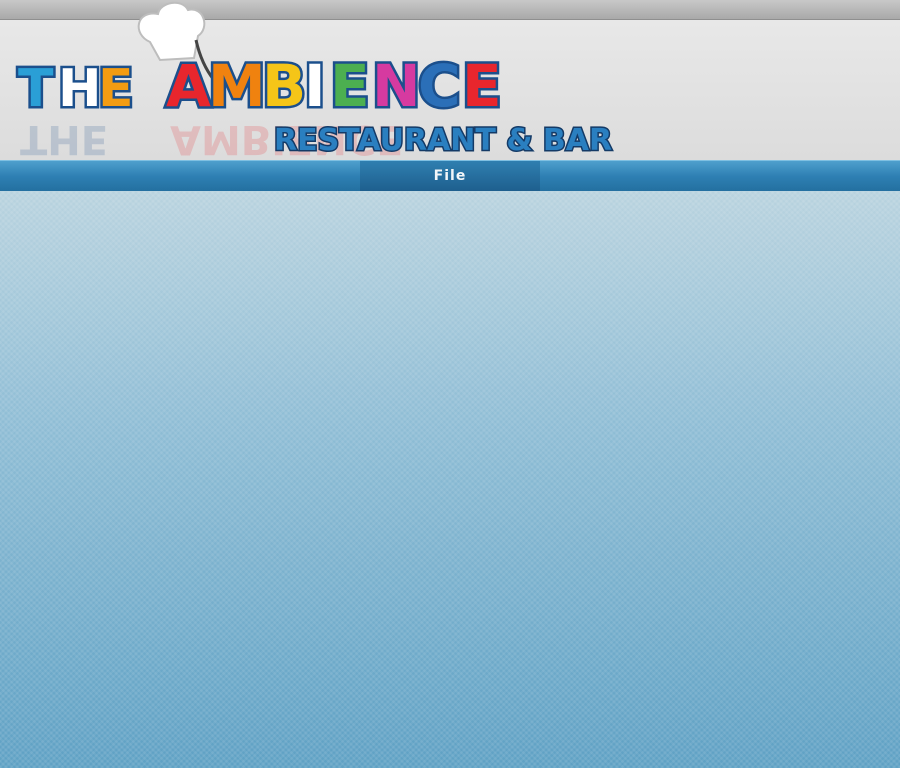  What do you see at coordinates (116, 89) in the screenshot?
I see `logo-letter-e: E` at bounding box center [116, 89].